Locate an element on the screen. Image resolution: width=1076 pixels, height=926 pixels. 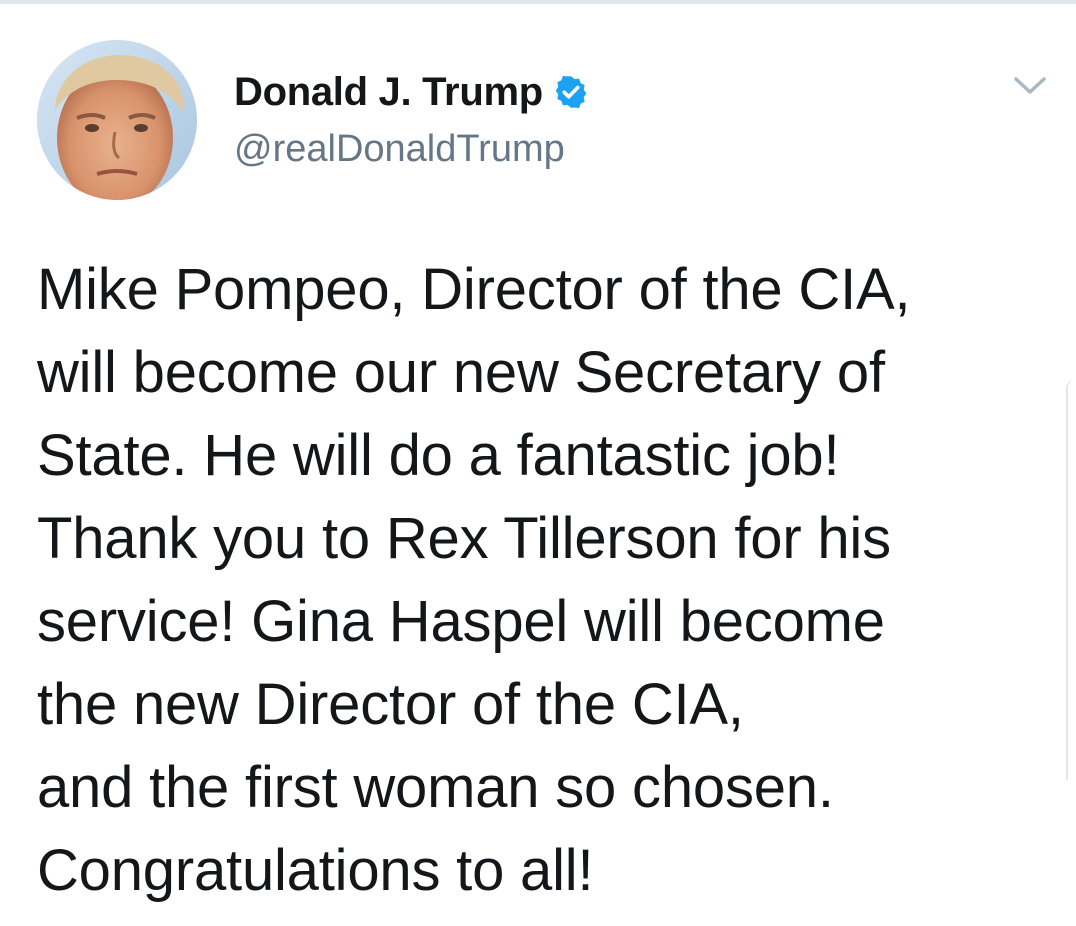
tweet-text-line: Mike Pompeo, Director of the CIA, is located at coordinates (474, 289).